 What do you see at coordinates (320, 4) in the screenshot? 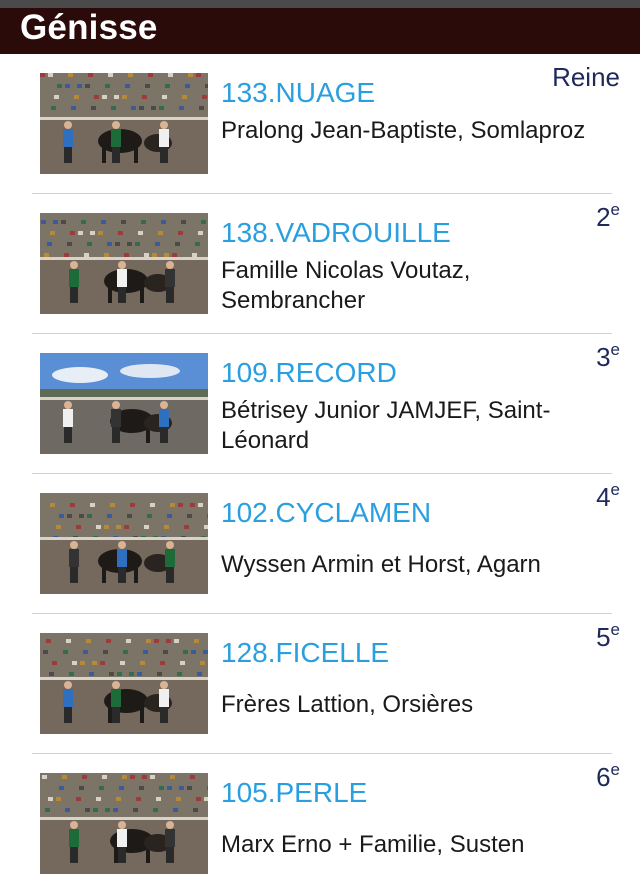
I see `status-bar-strip` at bounding box center [320, 4].